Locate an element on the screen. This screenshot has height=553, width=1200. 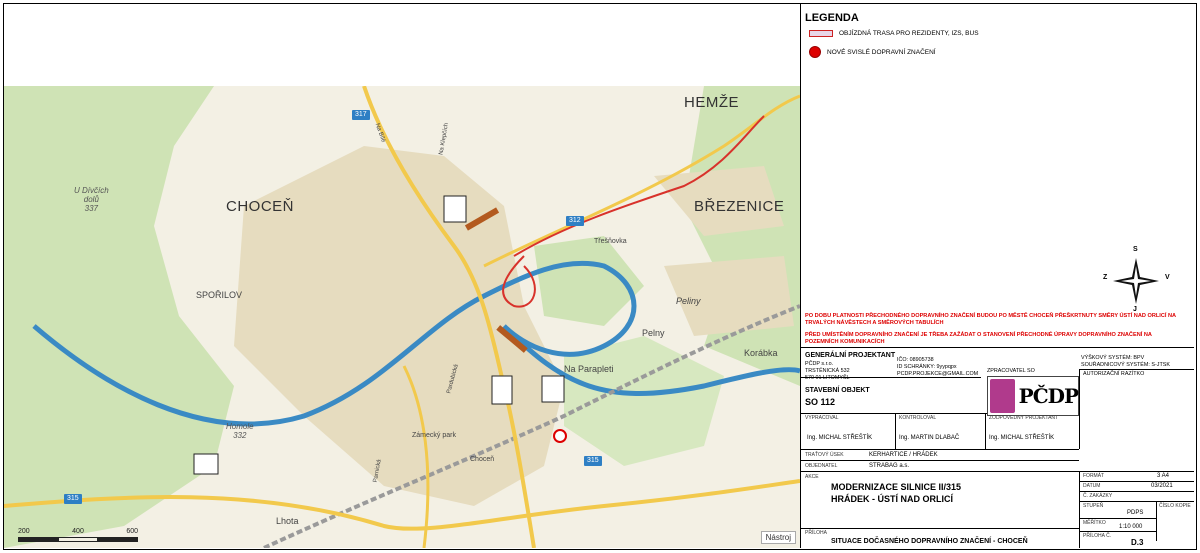
legend-item-sign: NOVÉ SVISLÉ DOPRAVNÍ ZNAČENÍ is located at coordinates (872, 52).